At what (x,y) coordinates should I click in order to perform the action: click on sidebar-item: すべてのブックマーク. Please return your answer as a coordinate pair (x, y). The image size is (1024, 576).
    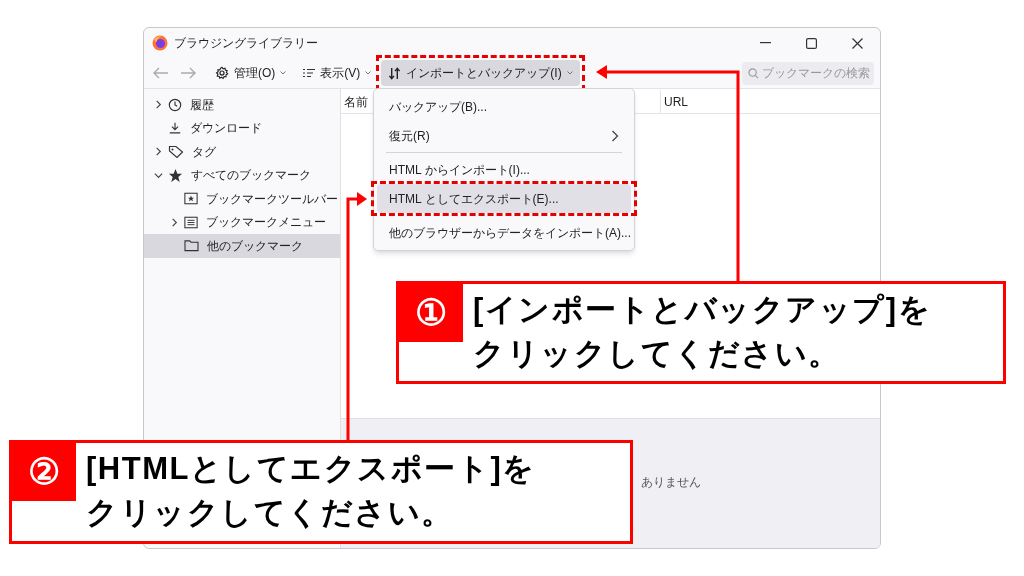
    Looking at the image, I should click on (242, 175).